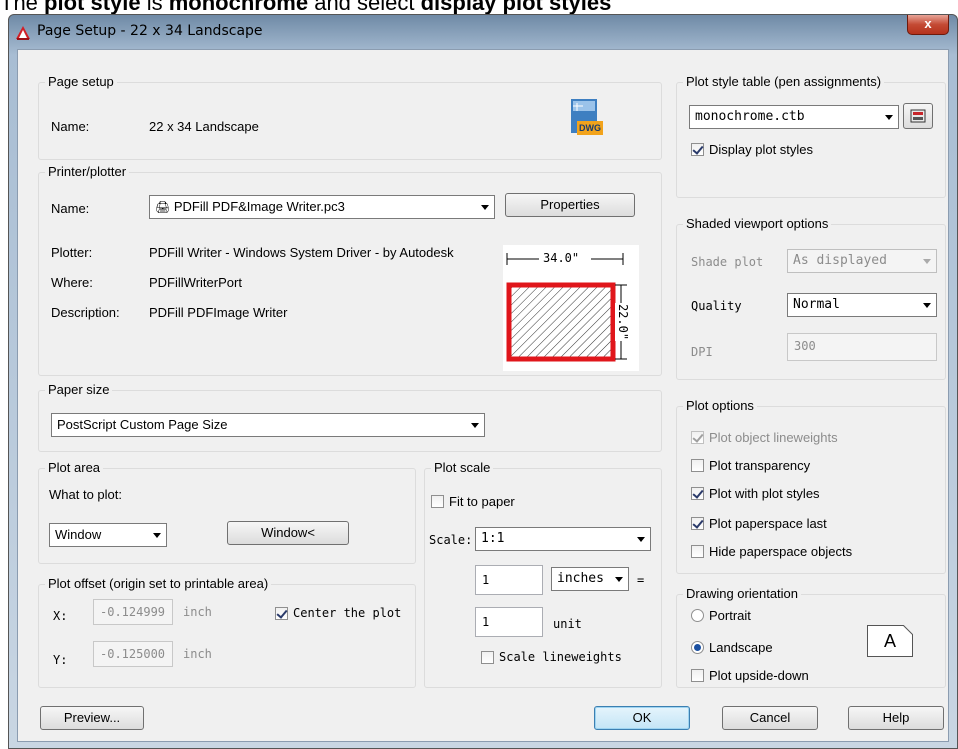  What do you see at coordinates (70, 208) in the screenshot?
I see `printer-name-label: Name:` at bounding box center [70, 208].